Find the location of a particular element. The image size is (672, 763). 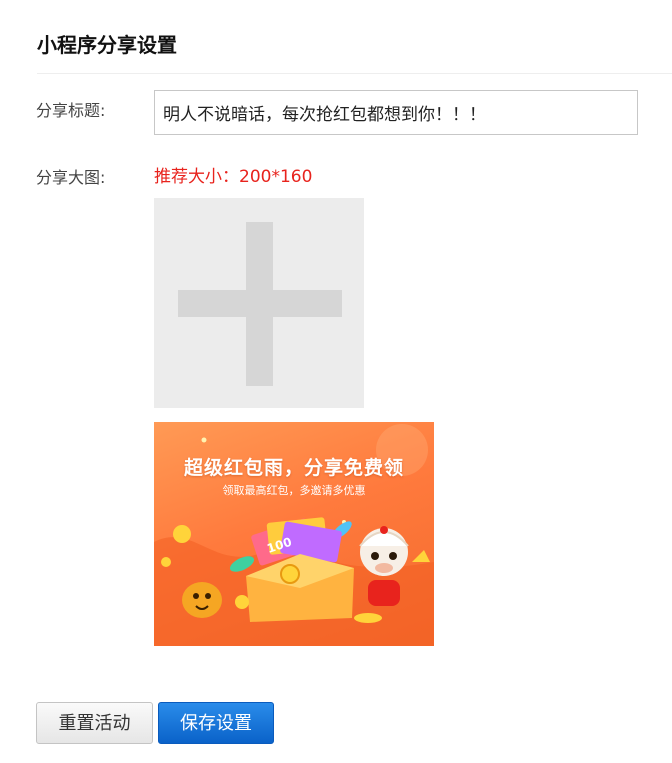

image-upload-button is located at coordinates (259, 303).